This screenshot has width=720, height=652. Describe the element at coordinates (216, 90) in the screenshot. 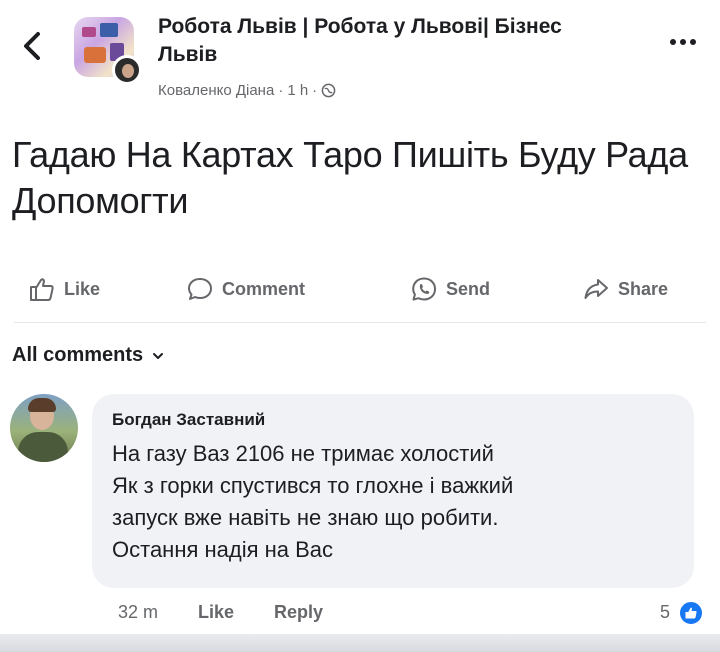

I see `post-author: Коваленко Діана` at that location.